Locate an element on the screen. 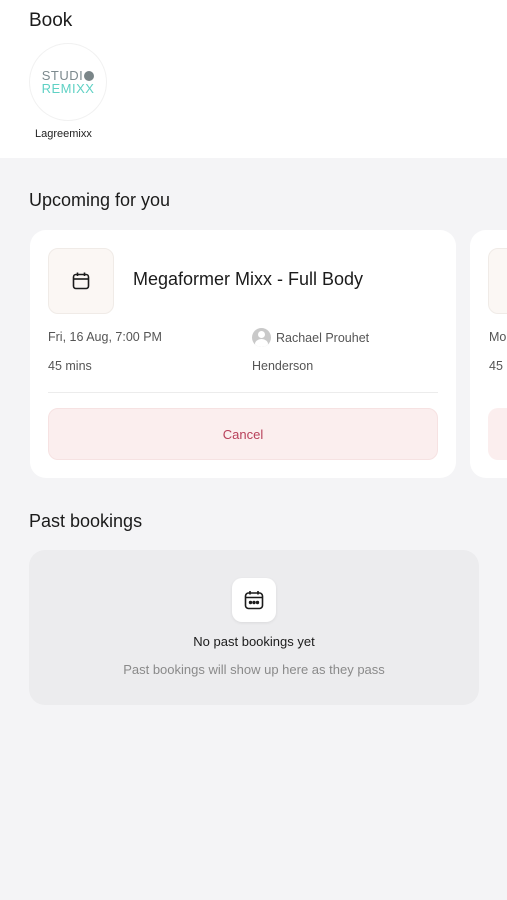 The image size is (507, 900). calendar-icon is located at coordinates (81, 281).